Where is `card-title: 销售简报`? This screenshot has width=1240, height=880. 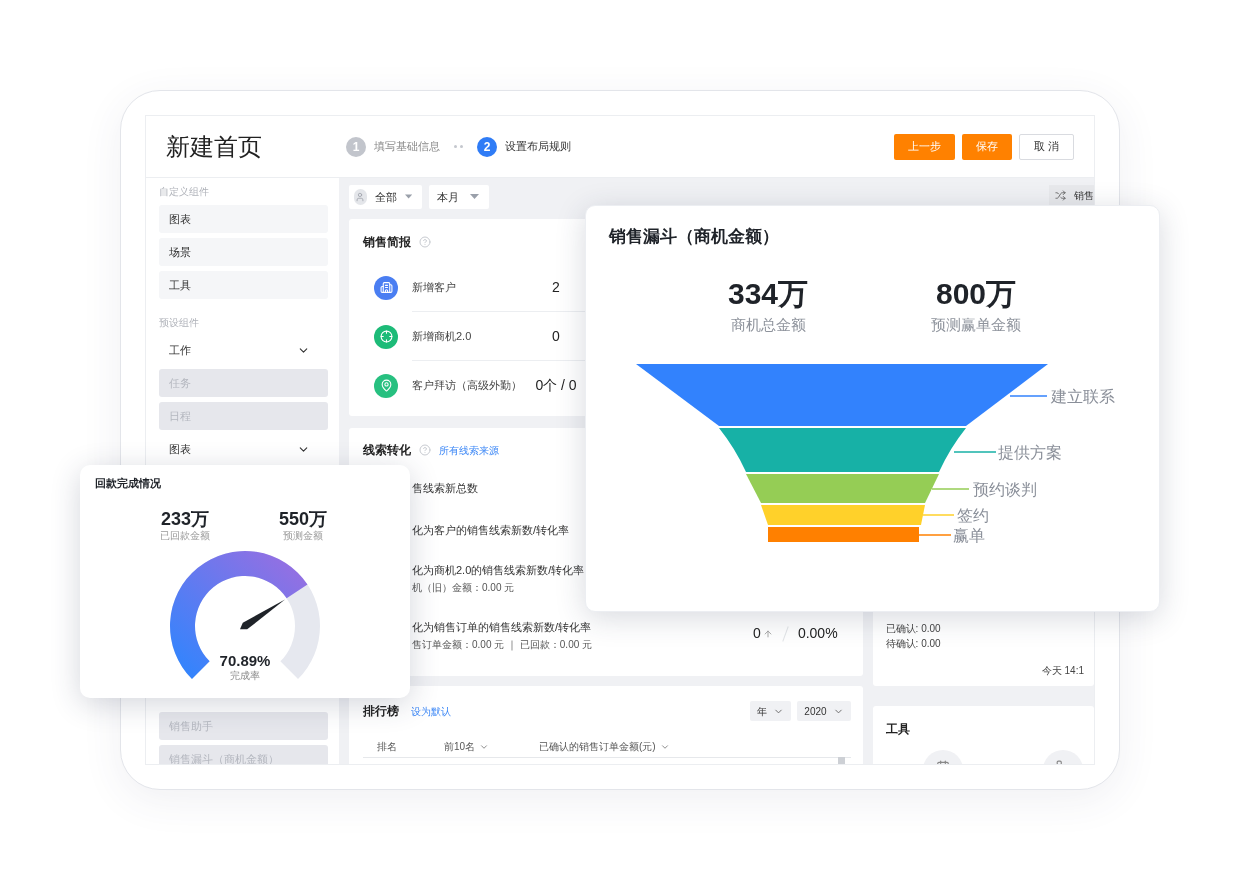
card-title: 销售简报 is located at coordinates (387, 242).